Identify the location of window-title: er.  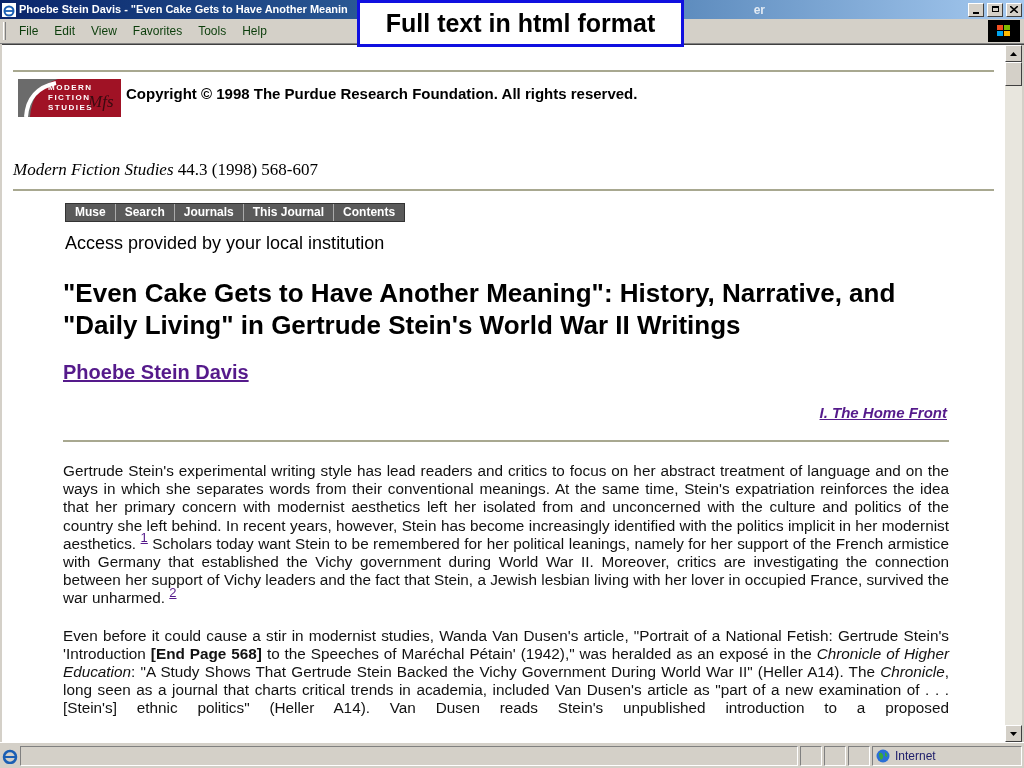
(759, 10).